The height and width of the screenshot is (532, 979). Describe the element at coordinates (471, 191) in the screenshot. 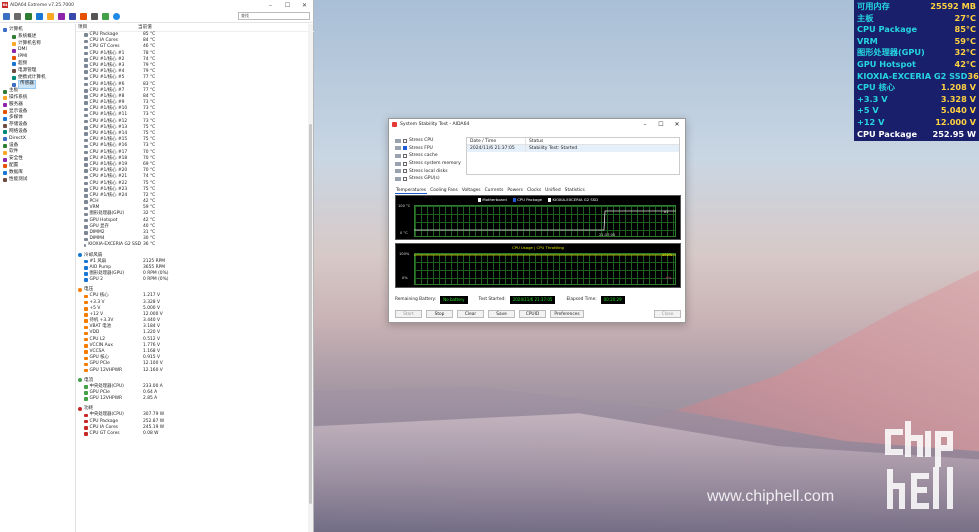

I see `tab-voltages: Voltages` at that location.